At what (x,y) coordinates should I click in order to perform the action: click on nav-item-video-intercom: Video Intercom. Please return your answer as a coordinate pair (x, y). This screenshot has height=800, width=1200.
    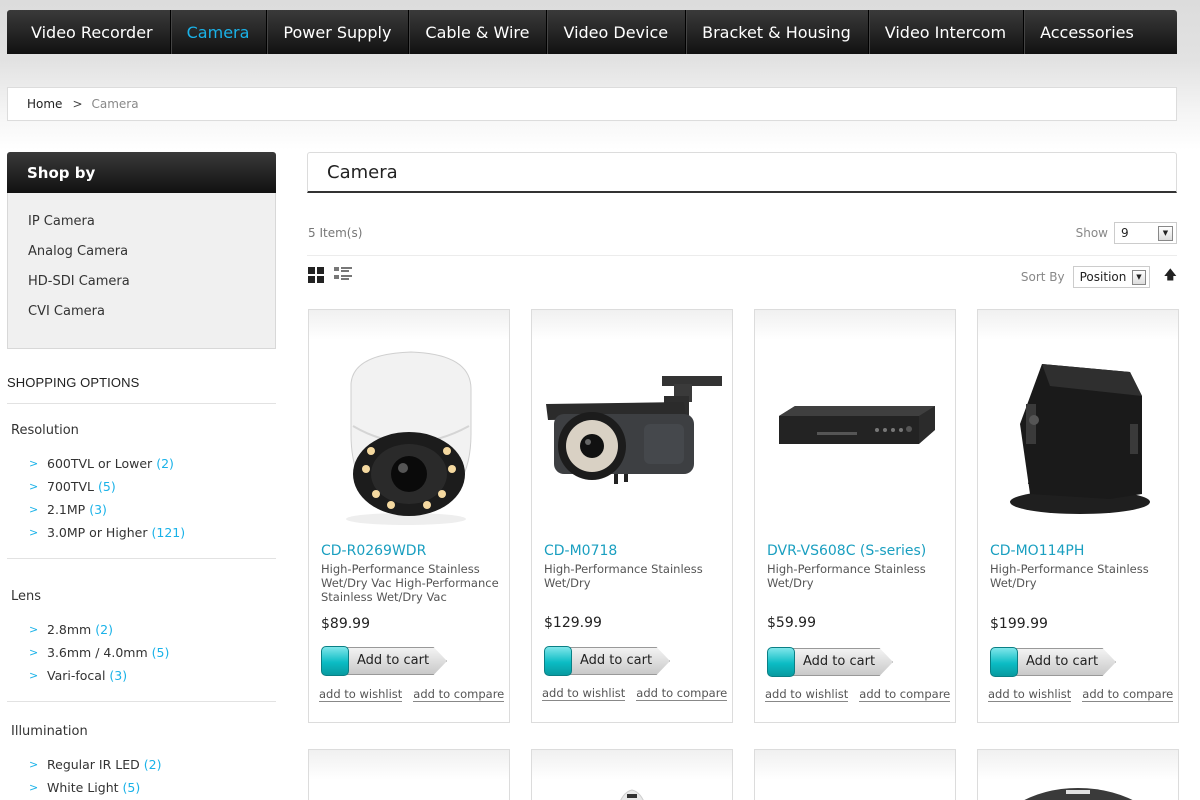
    Looking at the image, I should click on (947, 32).